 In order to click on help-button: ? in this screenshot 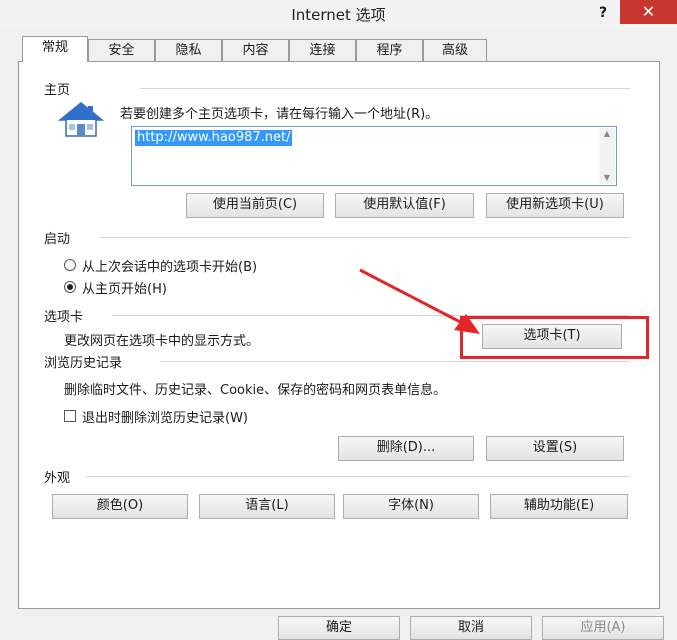, I will do `click(603, 13)`.